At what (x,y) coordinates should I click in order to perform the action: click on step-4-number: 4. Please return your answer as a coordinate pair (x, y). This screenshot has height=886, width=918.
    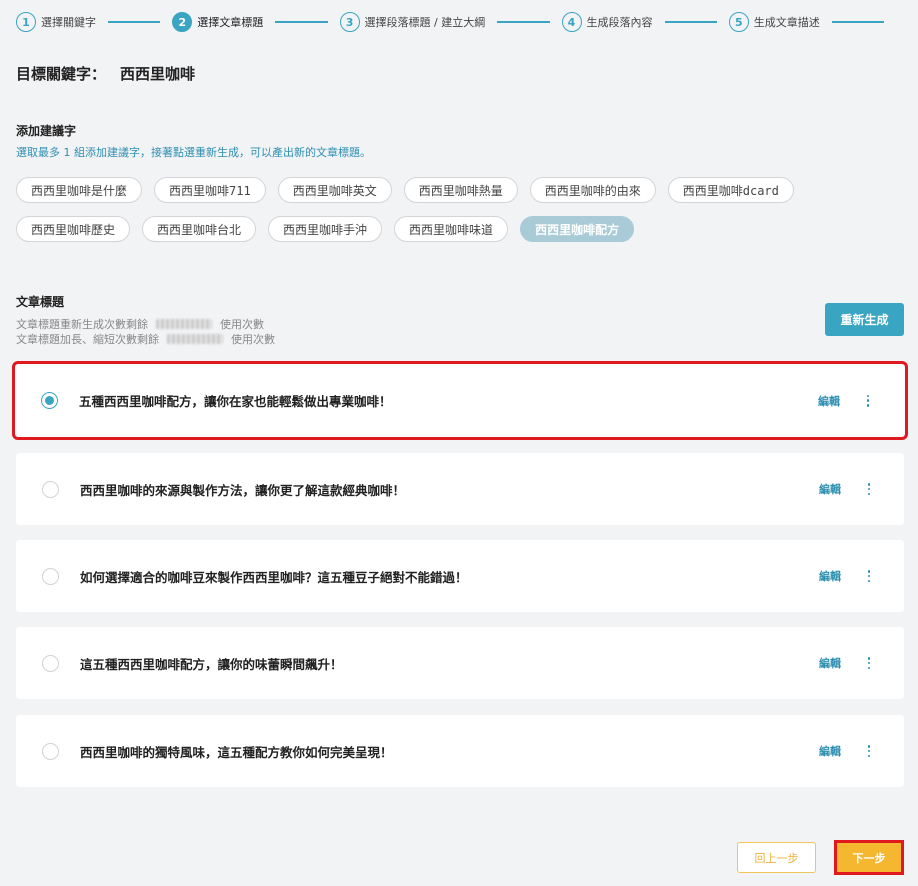
    Looking at the image, I should click on (571, 22).